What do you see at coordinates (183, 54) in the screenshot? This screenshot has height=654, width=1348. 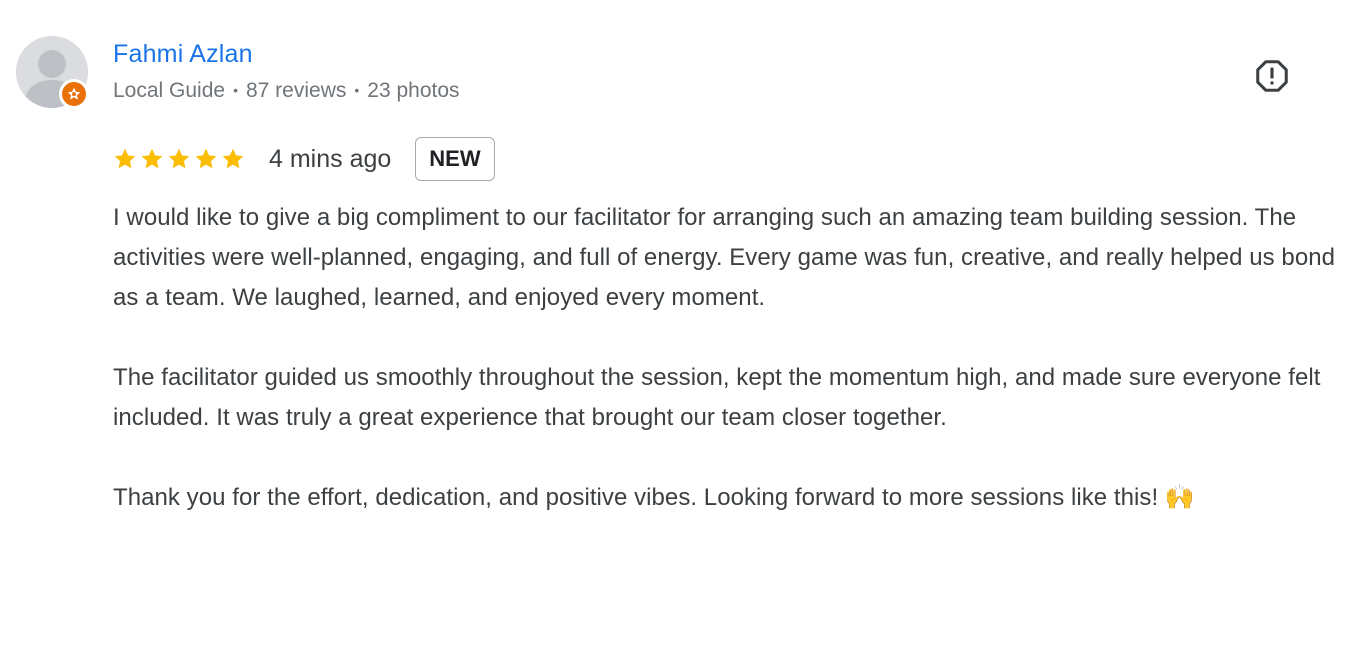 I see `author-name: Fahmi Azlan` at bounding box center [183, 54].